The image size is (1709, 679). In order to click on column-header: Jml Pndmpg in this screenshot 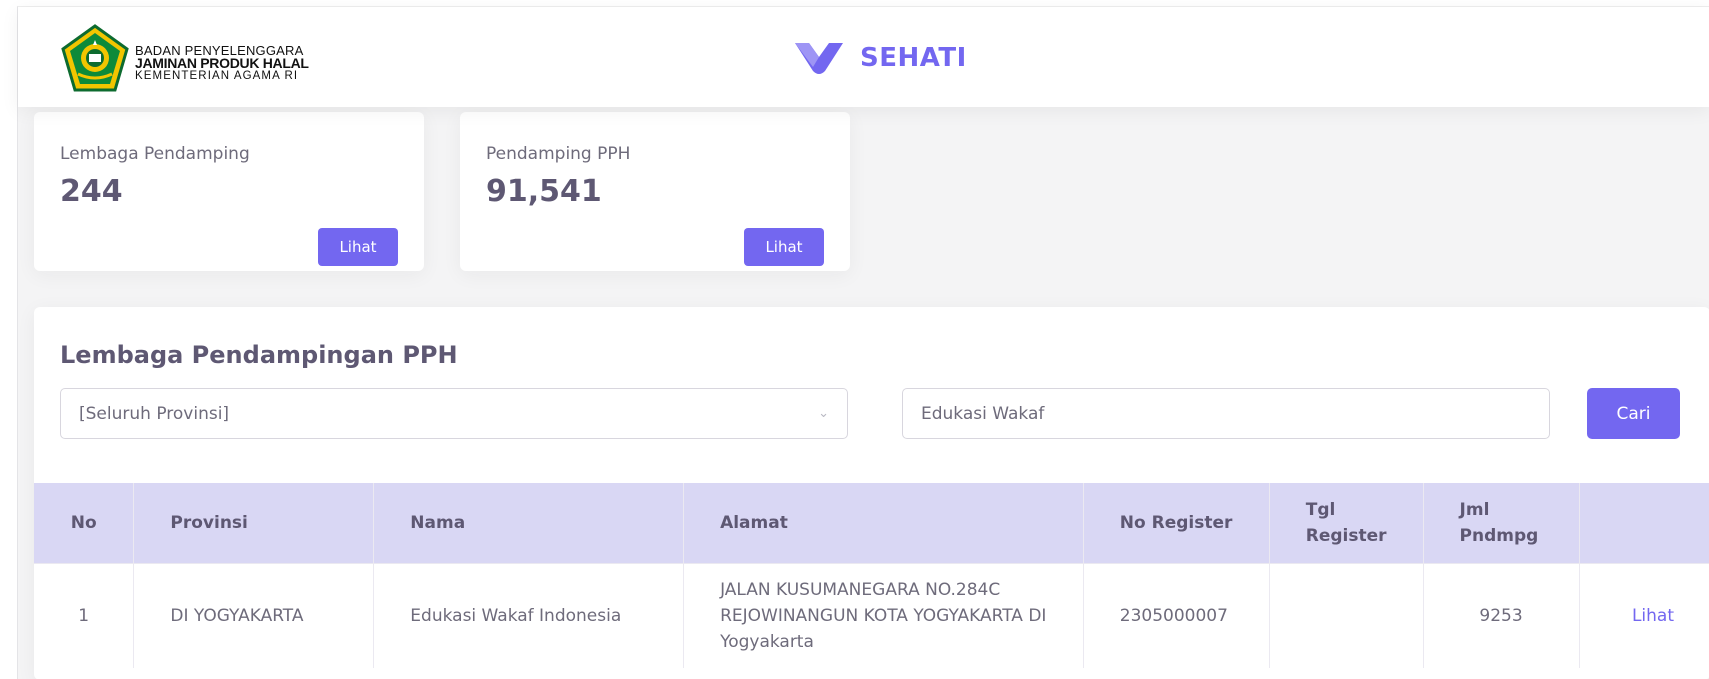, I will do `click(1501, 523)`.